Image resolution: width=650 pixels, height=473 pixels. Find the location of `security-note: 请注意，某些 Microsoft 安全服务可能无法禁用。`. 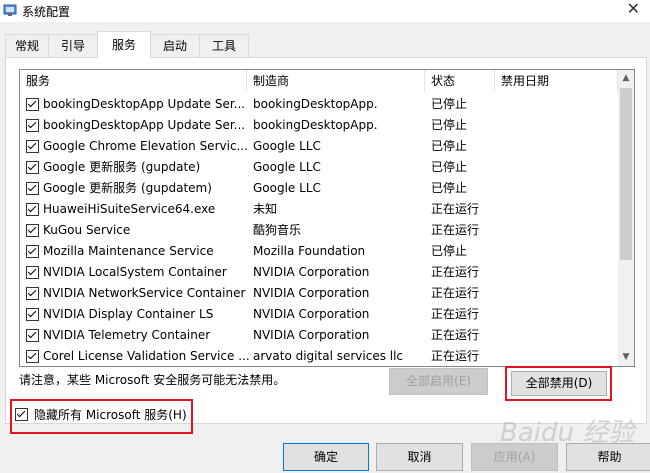

security-note: 请注意，某些 Microsoft 安全服务可能无法禁用。 is located at coordinates (152, 380).